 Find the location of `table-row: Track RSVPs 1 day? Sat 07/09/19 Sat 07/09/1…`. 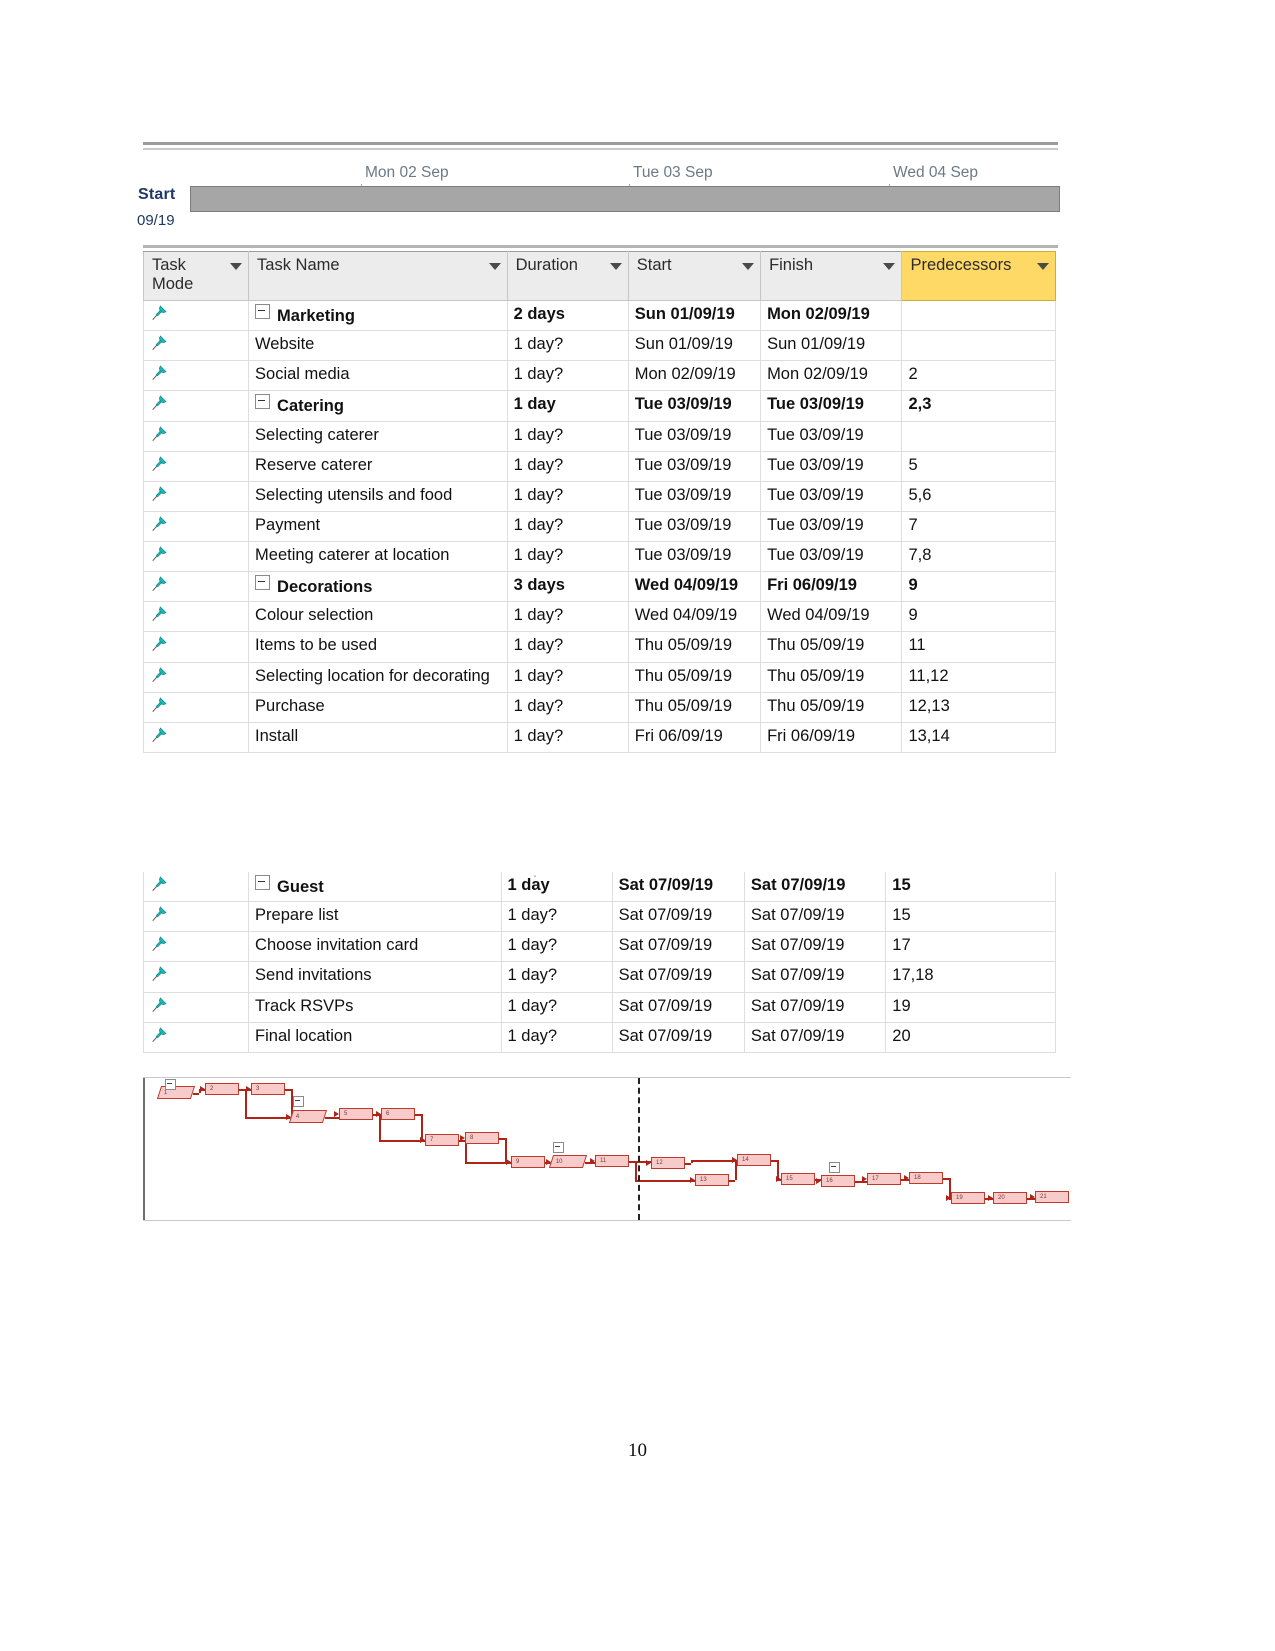

table-row: Track RSVPs 1 day? Sat 07/09/19 Sat 07/09/1… is located at coordinates (599, 1007).